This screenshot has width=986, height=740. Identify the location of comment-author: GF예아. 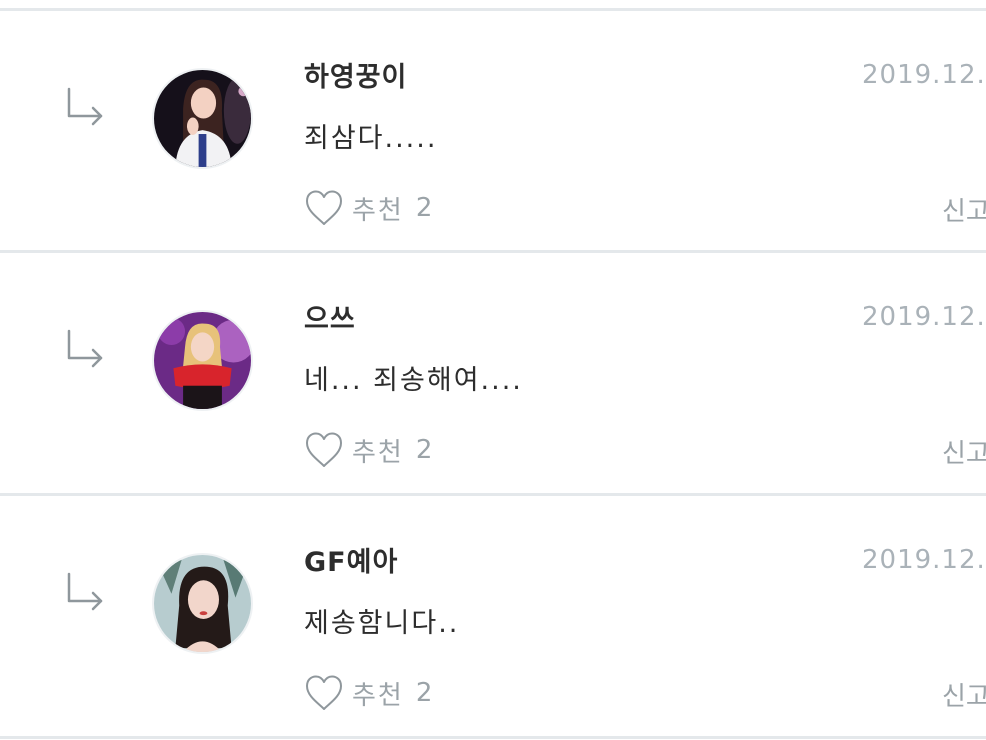
(351, 559).